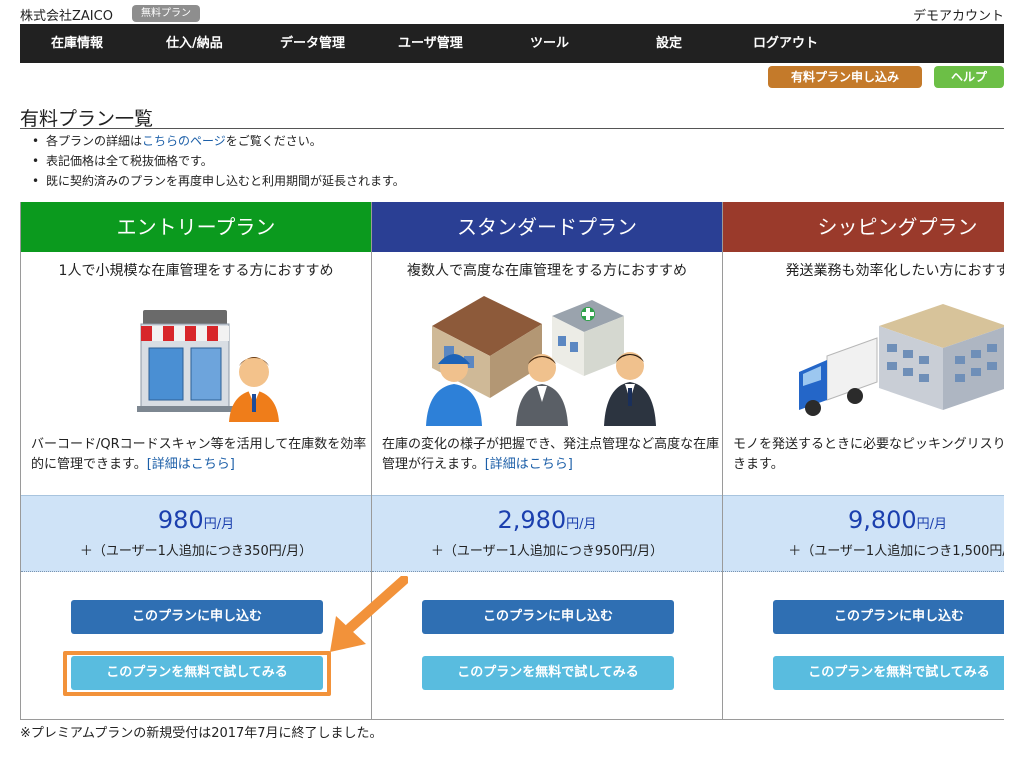  Describe the element at coordinates (369, 614) in the screenshot. I see `pointer-arrow-icon` at that location.